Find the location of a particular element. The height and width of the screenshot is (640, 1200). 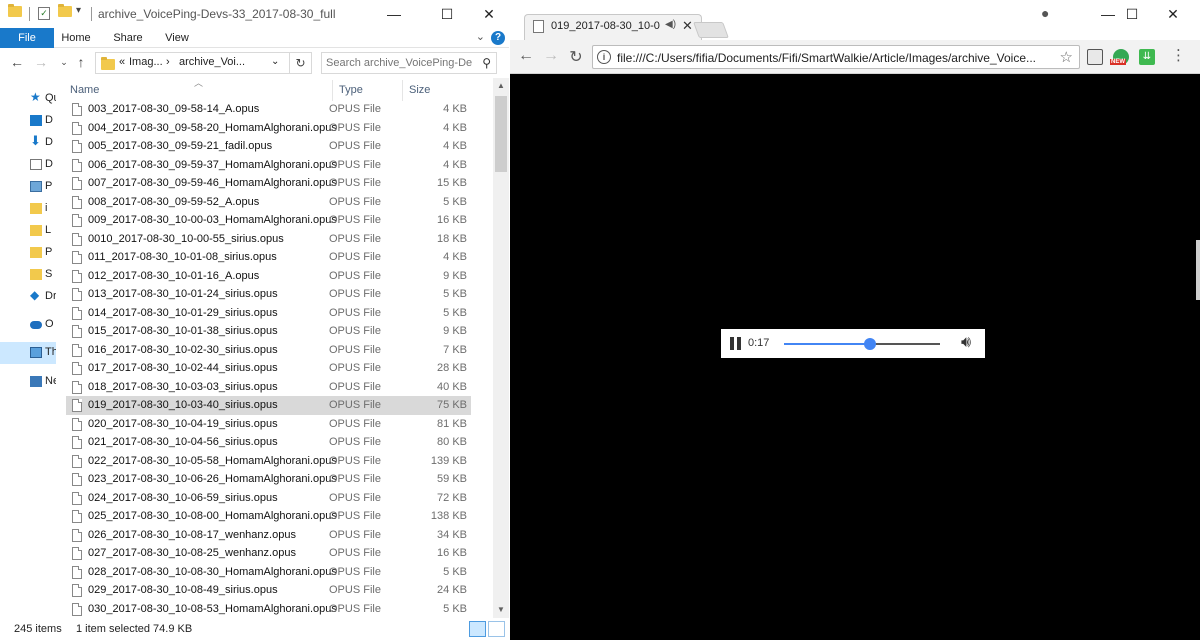

tab-home: Home is located at coordinates (76, 38).